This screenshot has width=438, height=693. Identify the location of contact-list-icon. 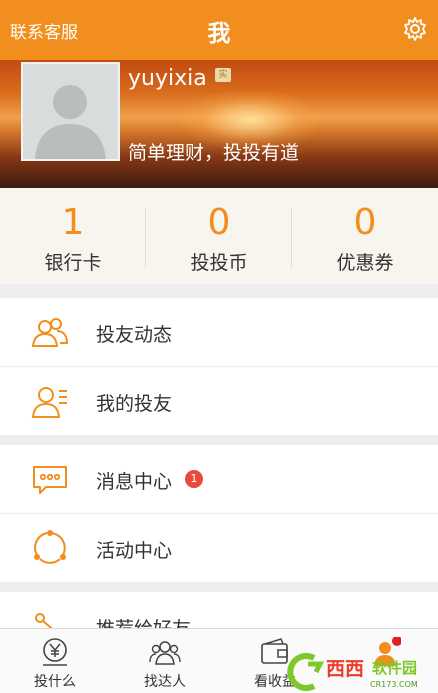
(49, 402).